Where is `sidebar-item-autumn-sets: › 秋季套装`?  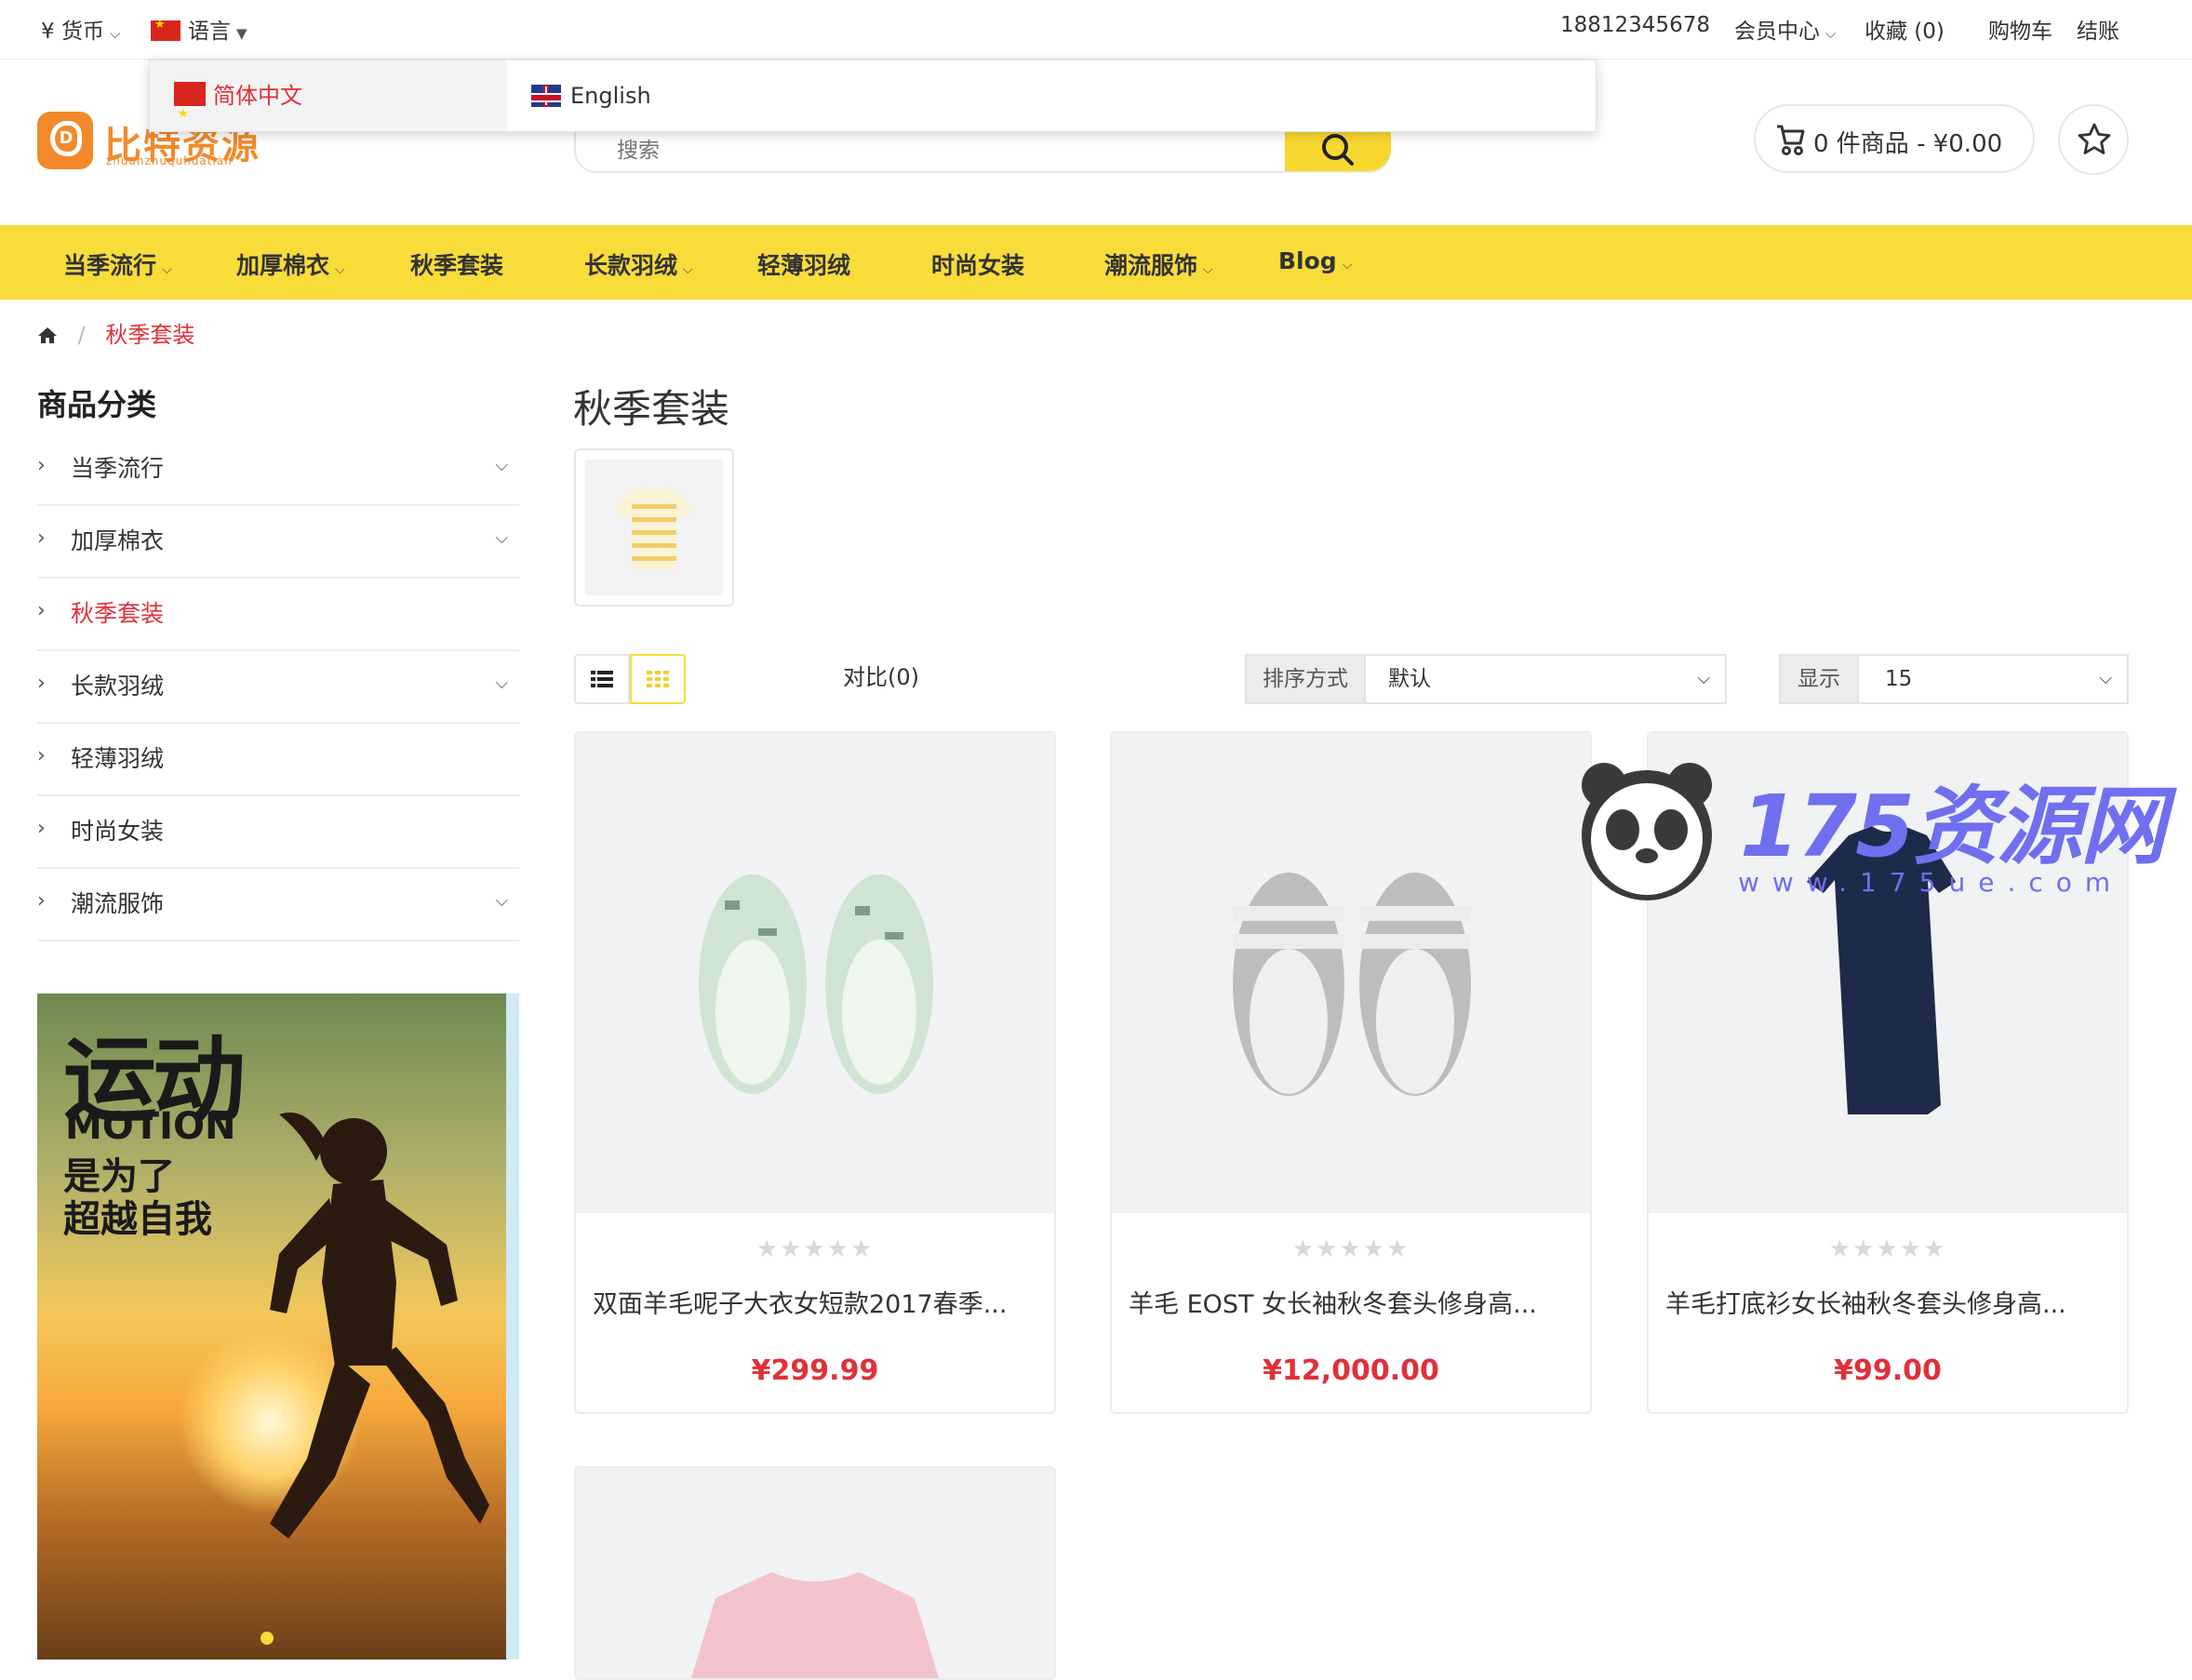 sidebar-item-autumn-sets: › 秋季套装 is located at coordinates (278, 615).